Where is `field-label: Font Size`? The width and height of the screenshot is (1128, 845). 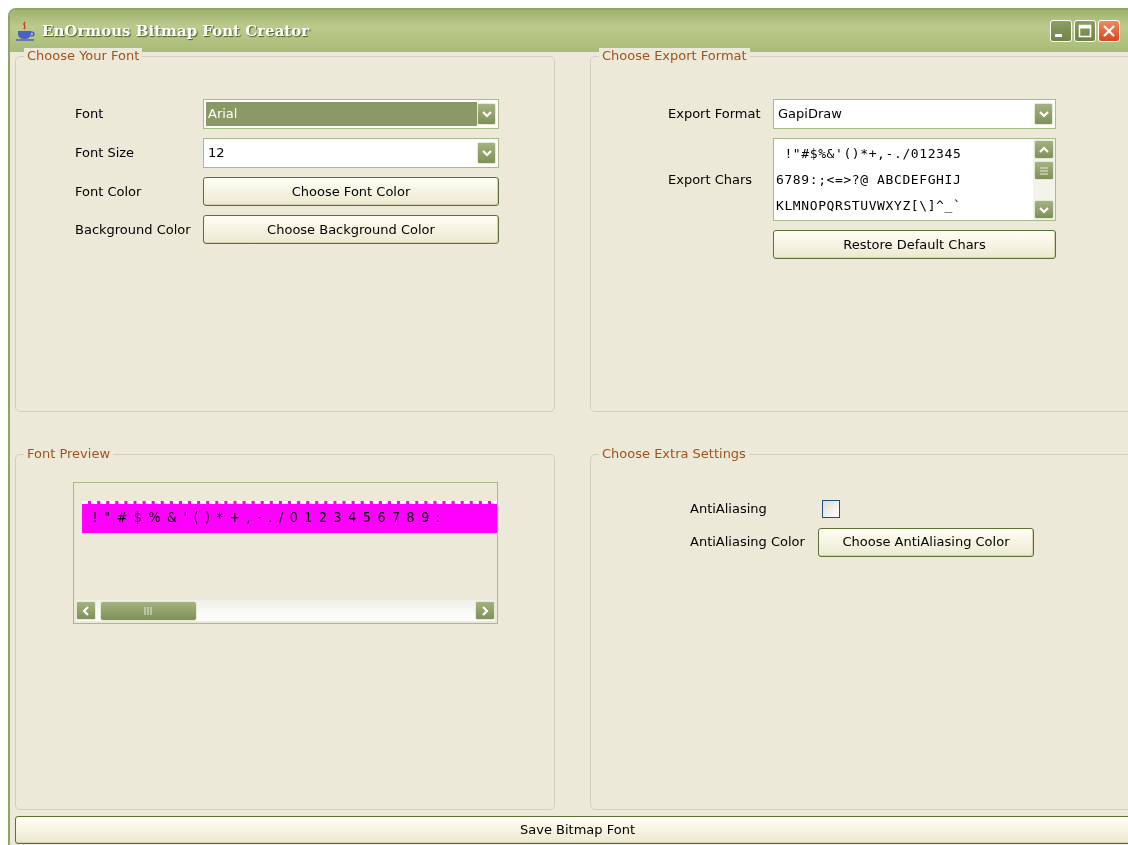 field-label: Font Size is located at coordinates (105, 153).